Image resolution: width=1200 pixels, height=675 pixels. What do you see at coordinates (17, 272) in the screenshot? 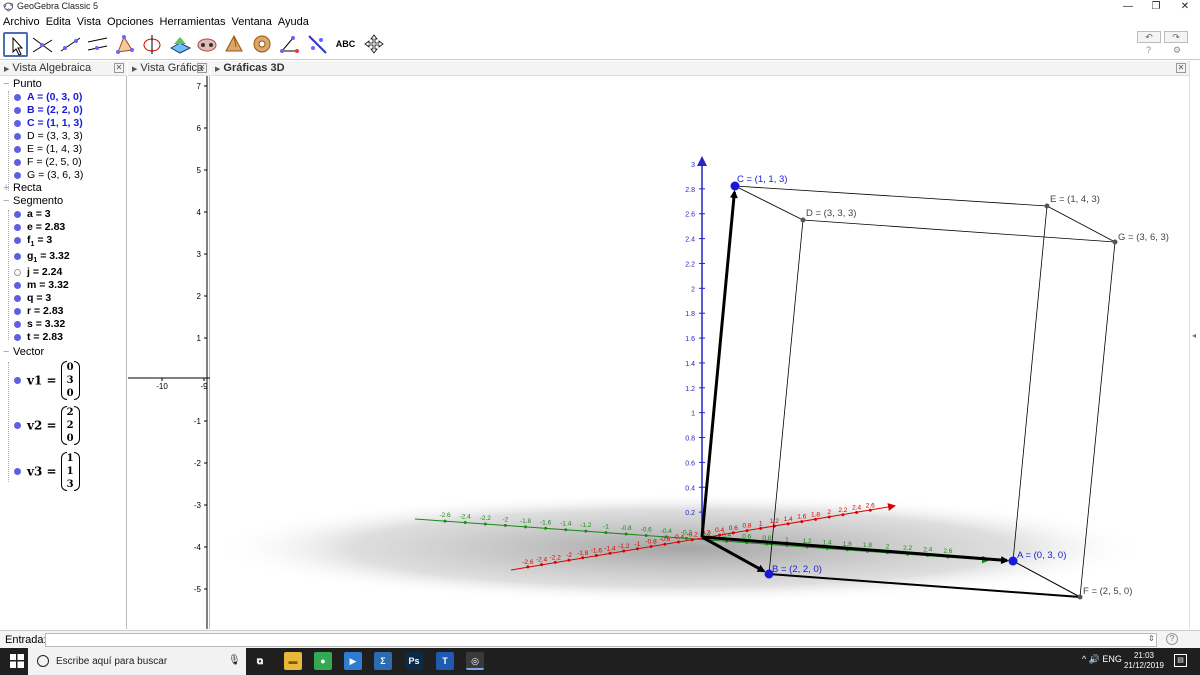
I see `hidden-dot-icon` at bounding box center [17, 272].